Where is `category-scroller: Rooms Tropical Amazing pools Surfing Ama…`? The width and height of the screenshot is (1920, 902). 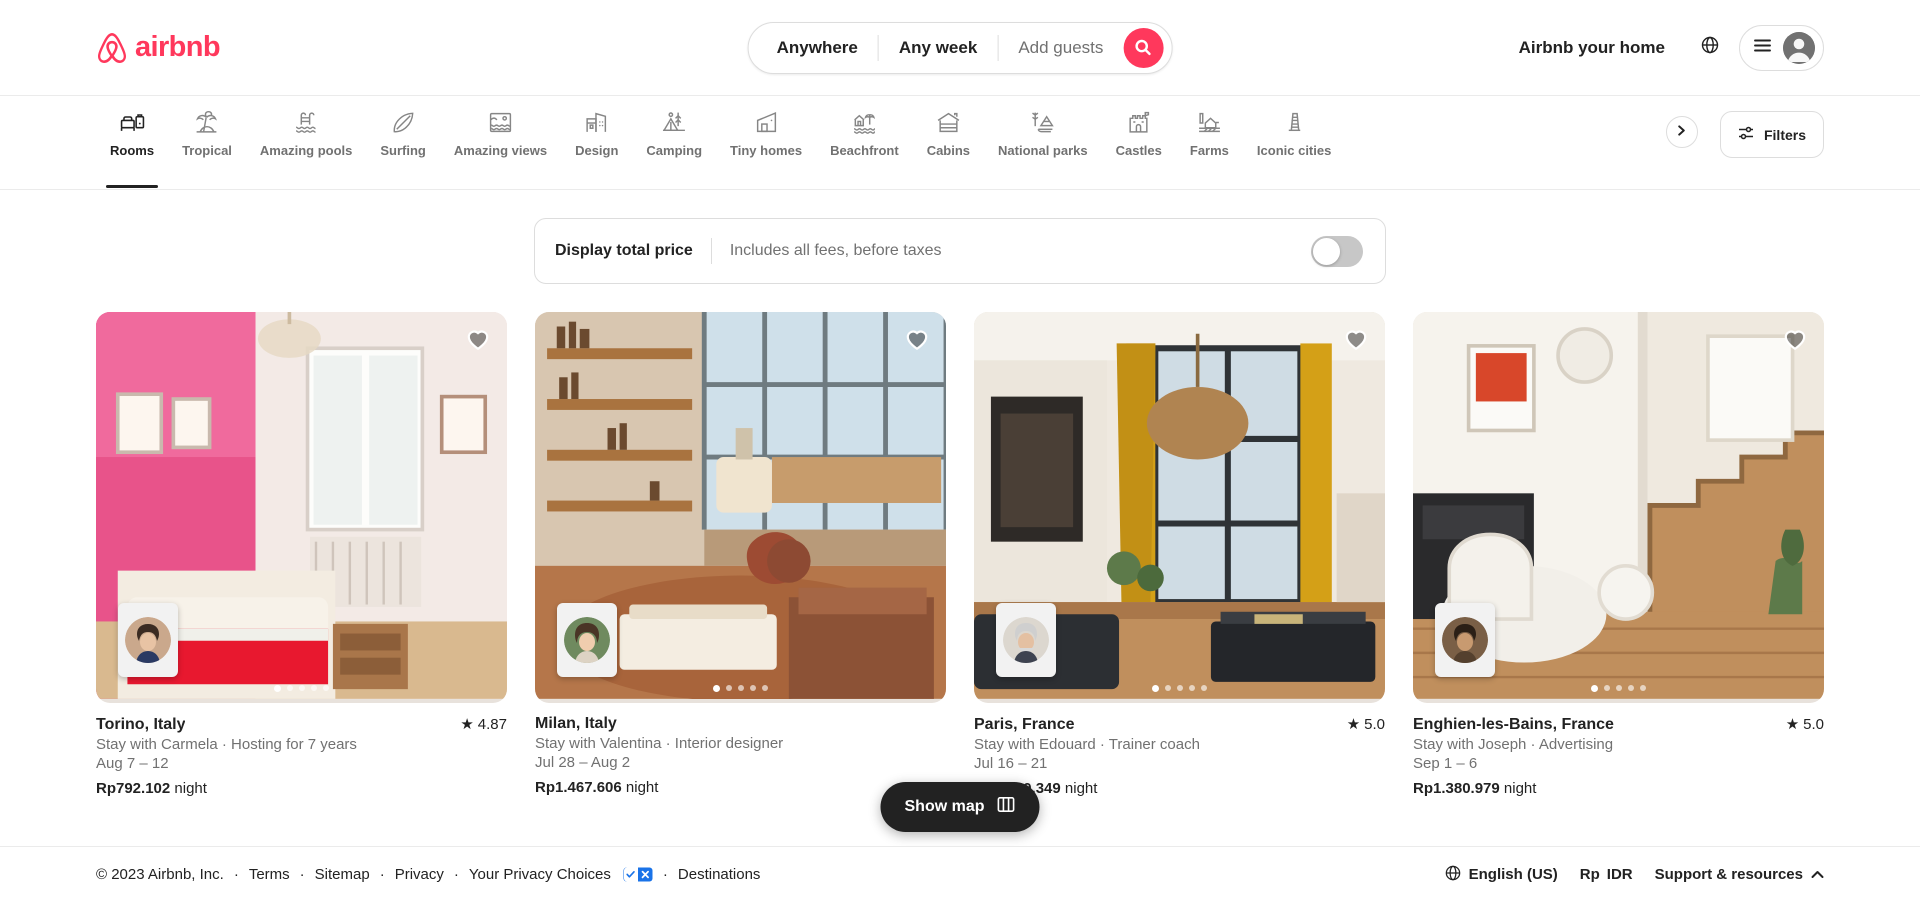 category-scroller: Rooms Tropical Amazing pools Surfing Ama… is located at coordinates (877, 143).